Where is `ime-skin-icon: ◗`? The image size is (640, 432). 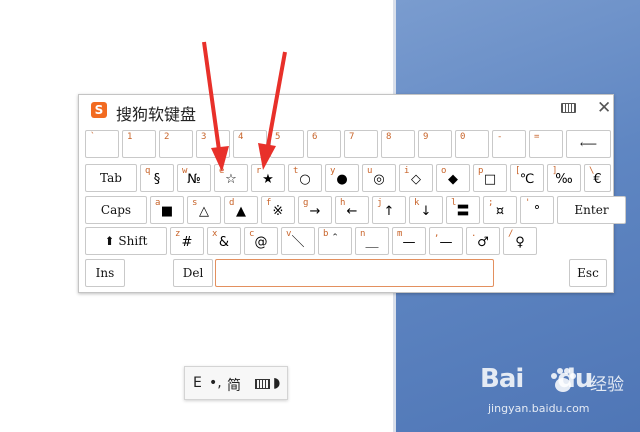
ime-skin-icon: ◗ is located at coordinates (276, 383).